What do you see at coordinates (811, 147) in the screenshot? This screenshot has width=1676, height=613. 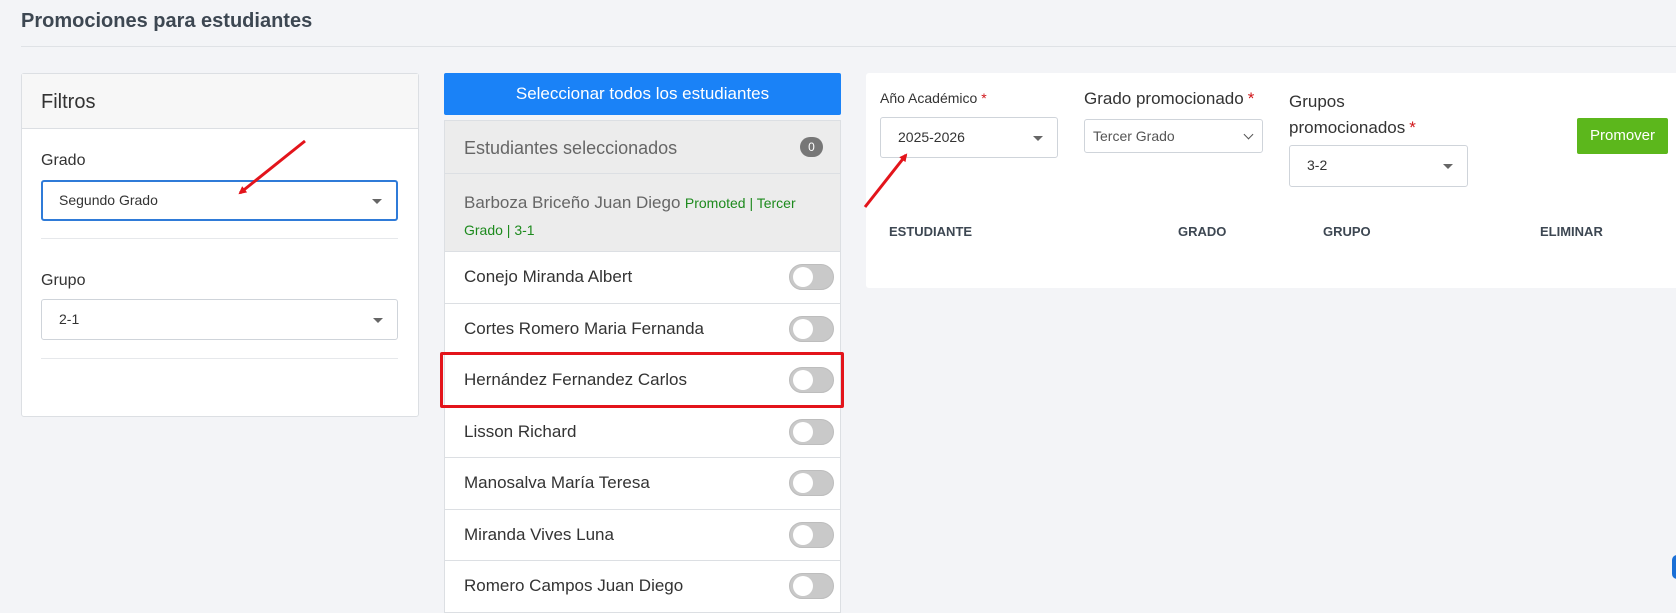 I see `selected-count-badge: 0` at bounding box center [811, 147].